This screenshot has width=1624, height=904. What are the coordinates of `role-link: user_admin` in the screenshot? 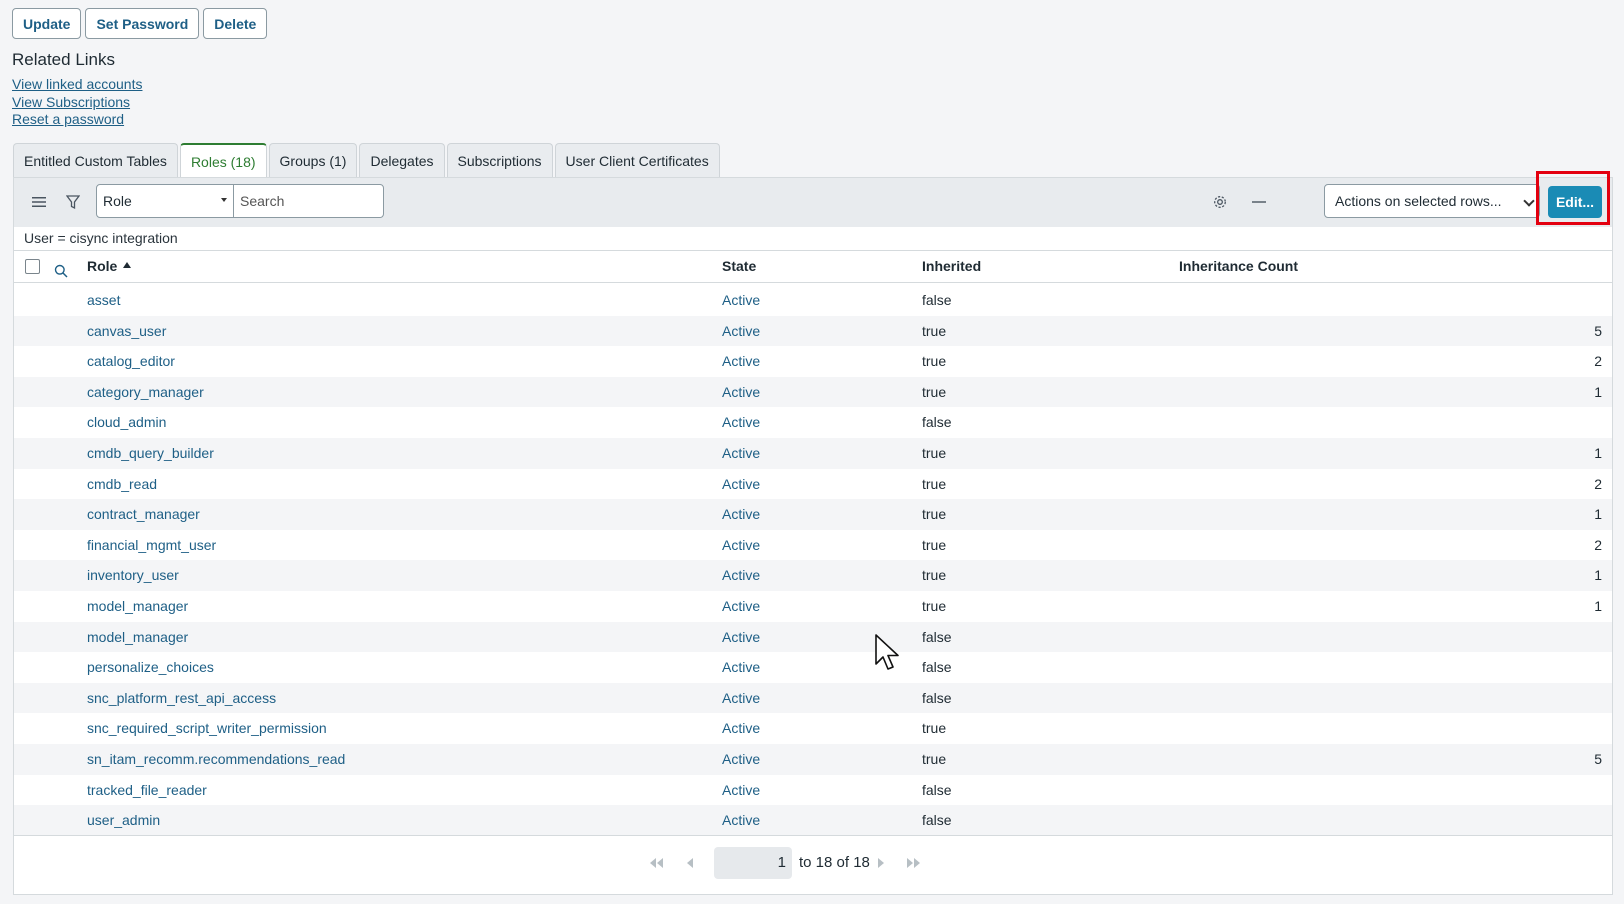 It's located at (123, 820).